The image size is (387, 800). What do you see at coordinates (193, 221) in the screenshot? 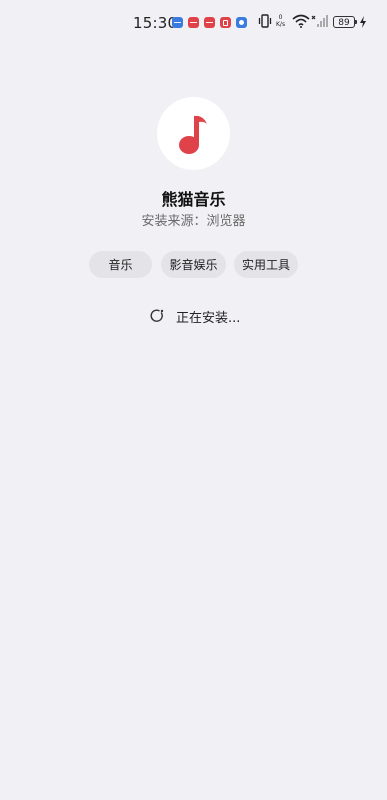
I see `install-source: 安装来源：浏览器` at bounding box center [193, 221].